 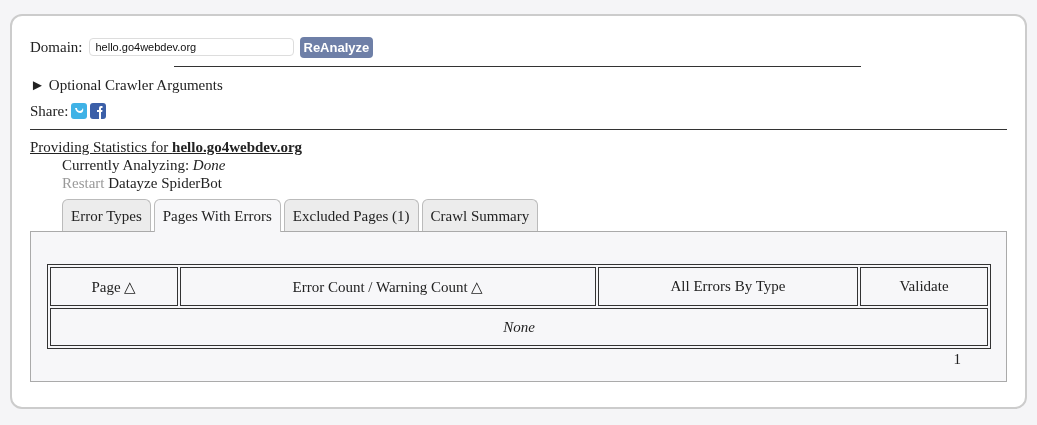 I want to click on reanalyze-button: ReAnalyze, so click(x=336, y=47).